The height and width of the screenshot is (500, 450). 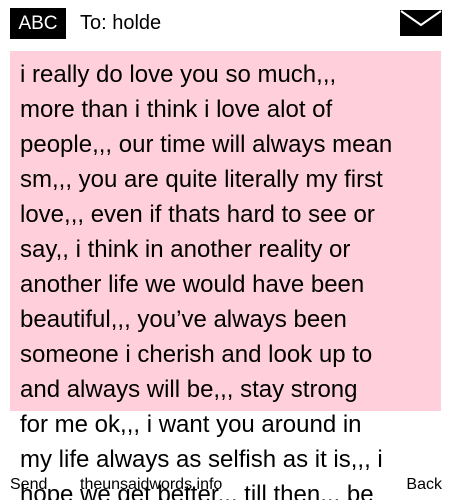 What do you see at coordinates (38, 23) in the screenshot?
I see `input-mode-badge: ABC` at bounding box center [38, 23].